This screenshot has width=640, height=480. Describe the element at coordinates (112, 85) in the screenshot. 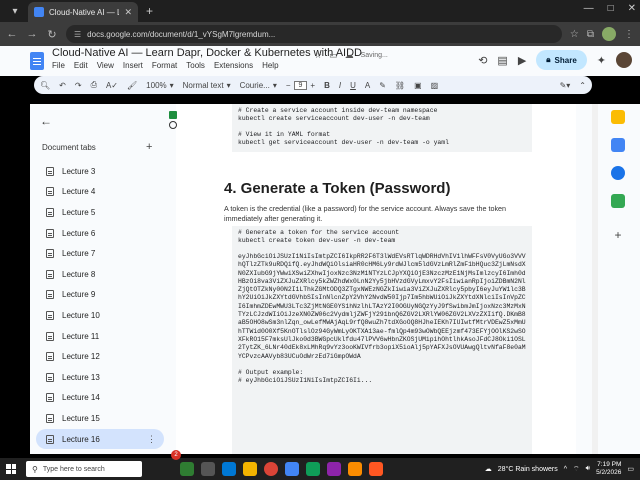

I see `spellcheck-icon: A✓` at that location.